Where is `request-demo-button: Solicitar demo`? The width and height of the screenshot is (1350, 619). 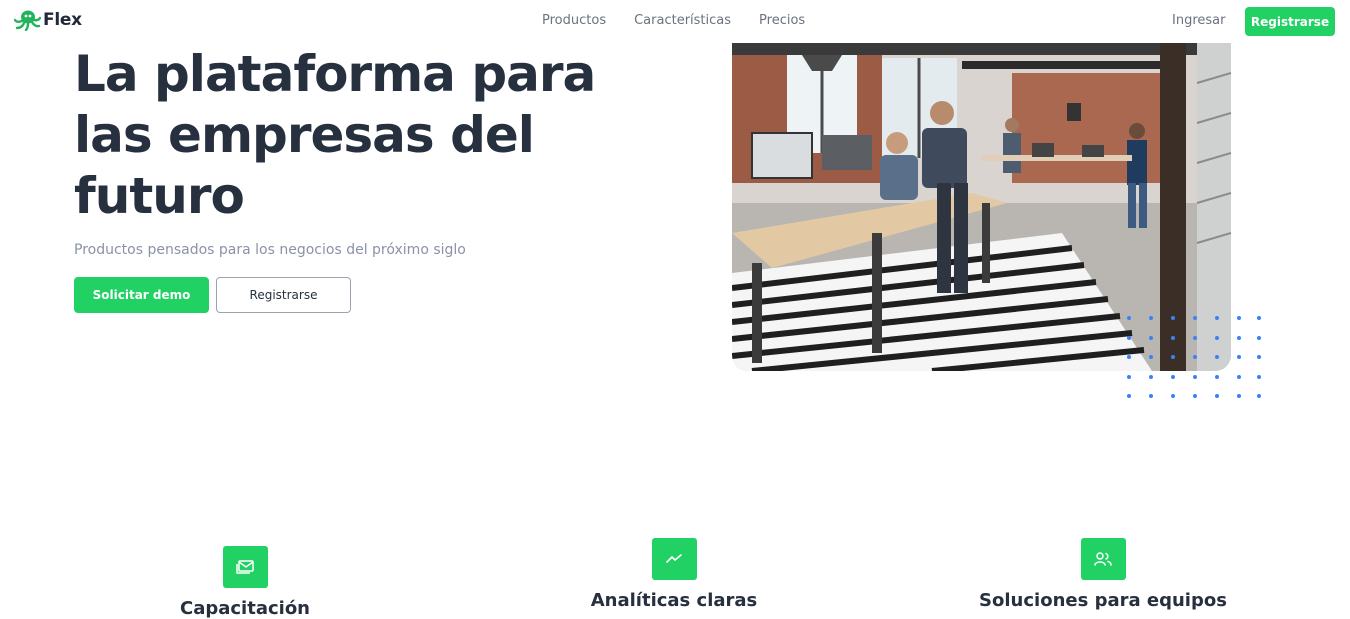
request-demo-button: Solicitar demo is located at coordinates (141, 295).